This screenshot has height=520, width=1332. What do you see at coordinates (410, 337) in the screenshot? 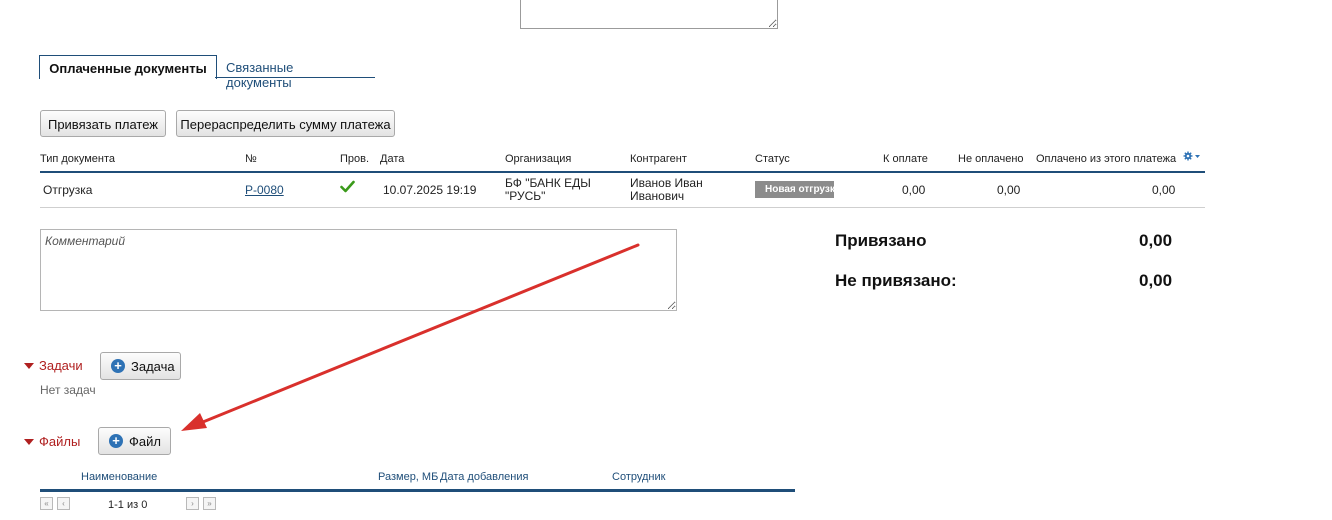
I see `annotation-arrow` at bounding box center [410, 337].